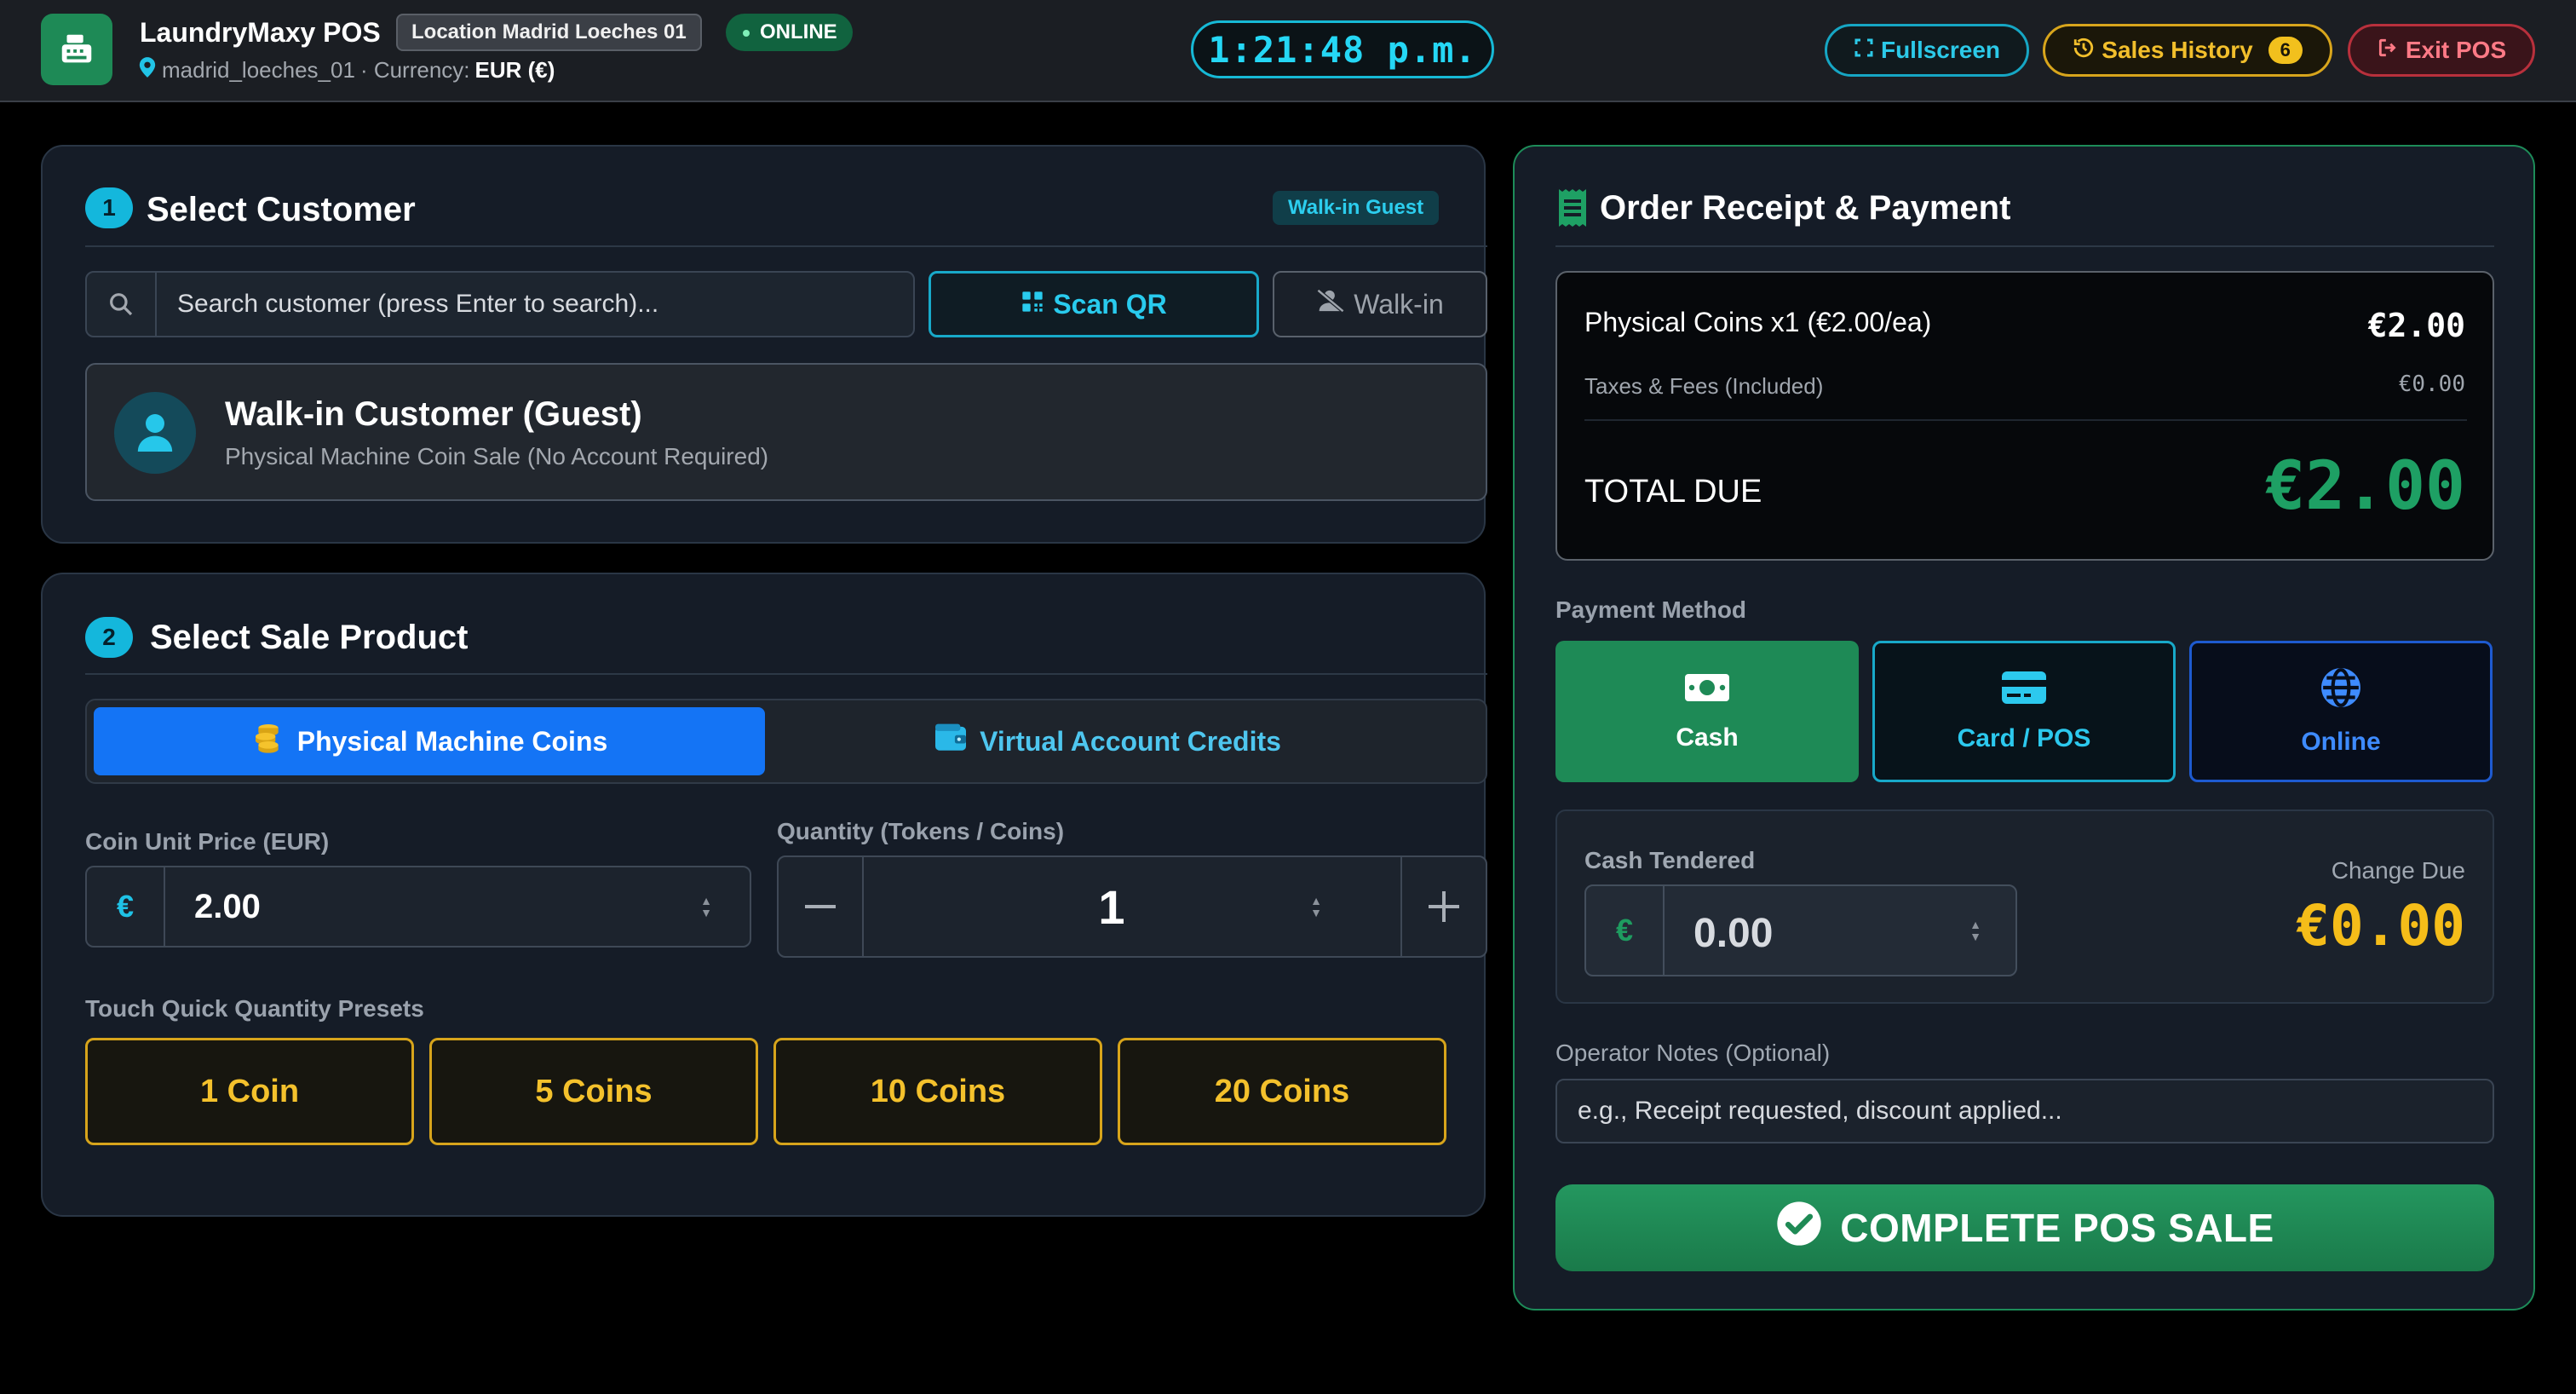 The height and width of the screenshot is (1394, 2576). I want to click on walk-in-button: Walk-in, so click(1380, 304).